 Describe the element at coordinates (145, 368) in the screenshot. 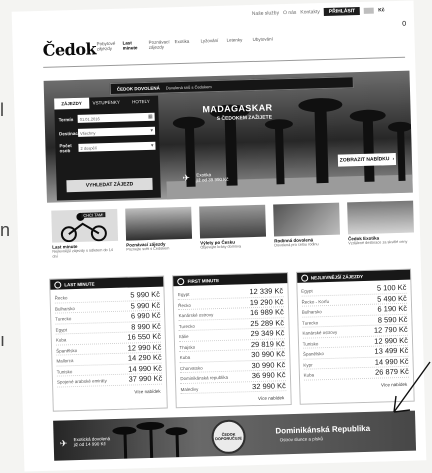

I see `price-value: 14 990 Kč` at that location.